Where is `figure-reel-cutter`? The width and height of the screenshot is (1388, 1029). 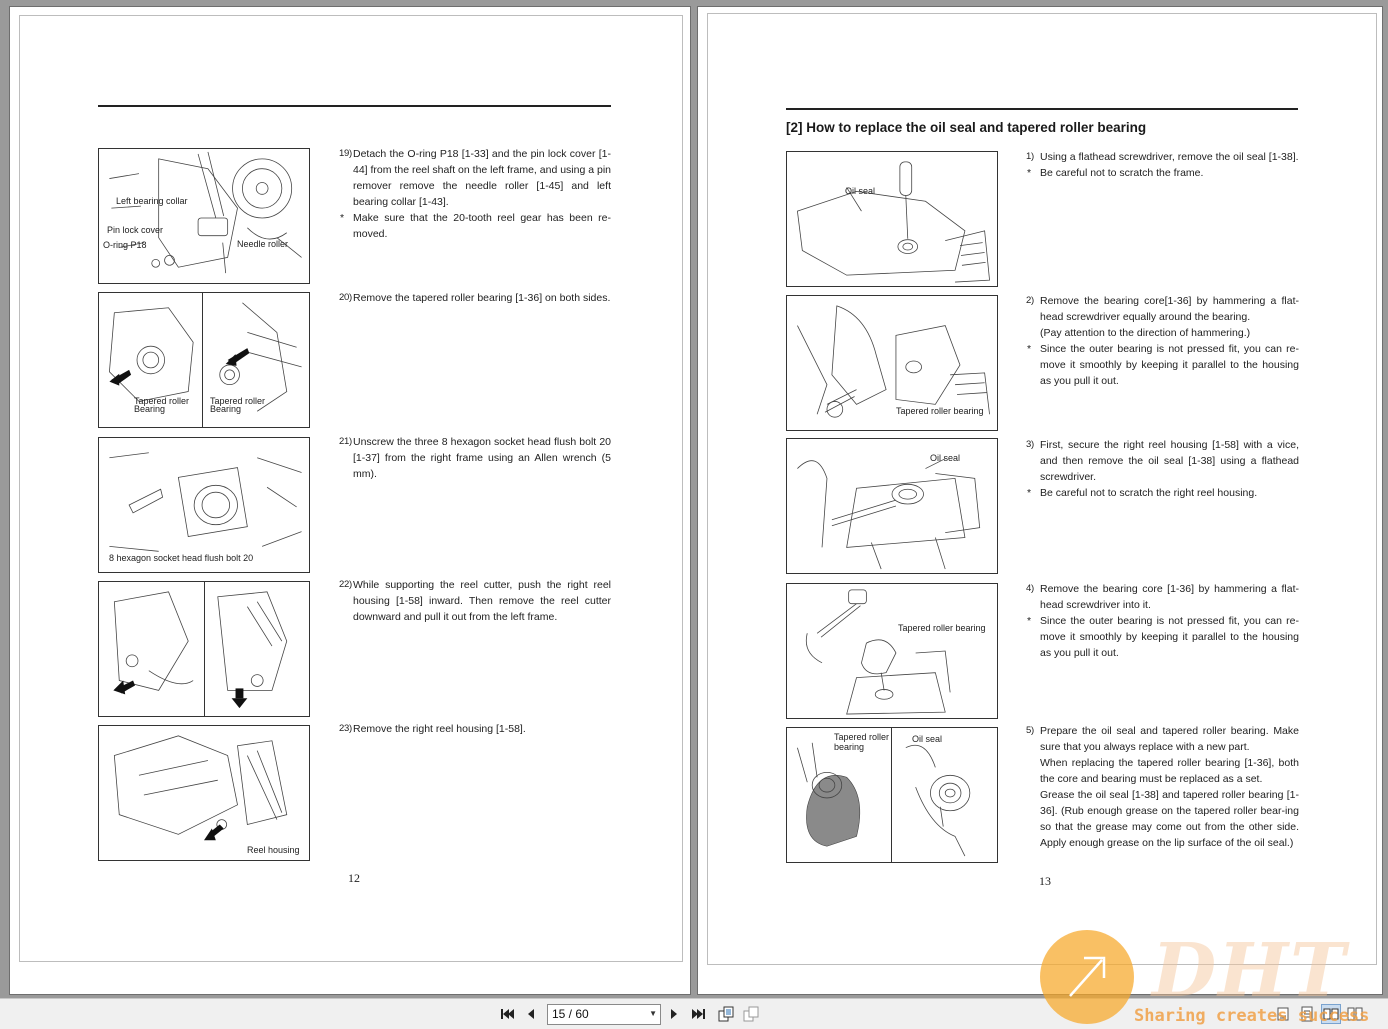 figure-reel-cutter is located at coordinates (204, 649).